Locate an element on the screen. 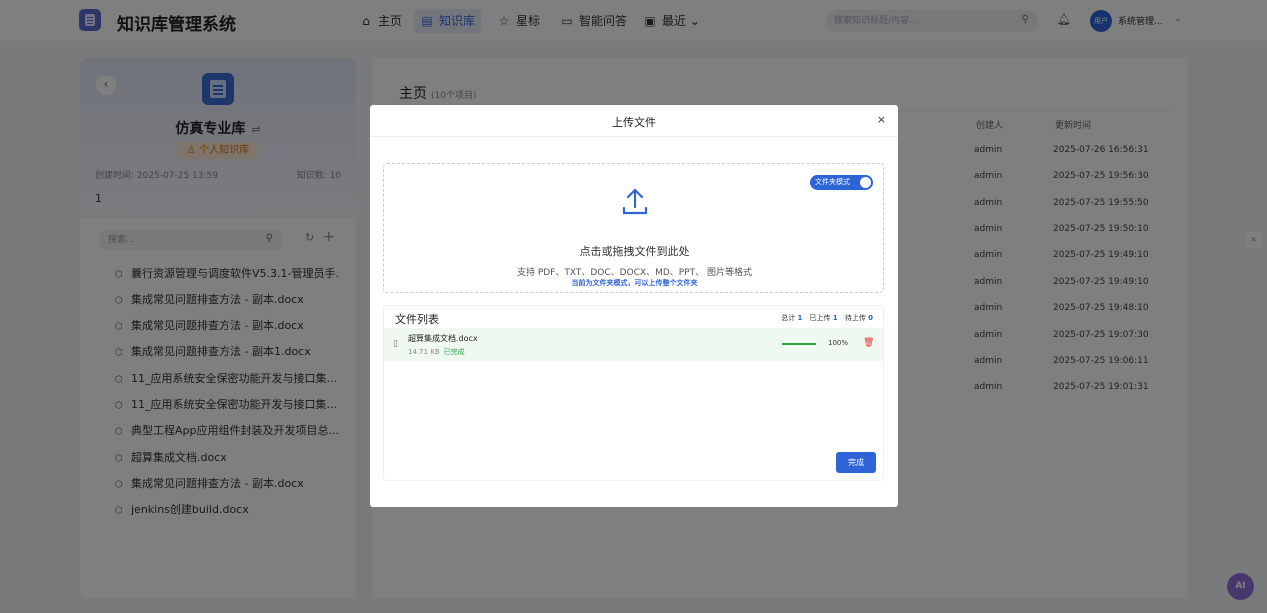 Image resolution: width=1267 pixels, height=613 pixels. pending-count: 0 is located at coordinates (870, 318).